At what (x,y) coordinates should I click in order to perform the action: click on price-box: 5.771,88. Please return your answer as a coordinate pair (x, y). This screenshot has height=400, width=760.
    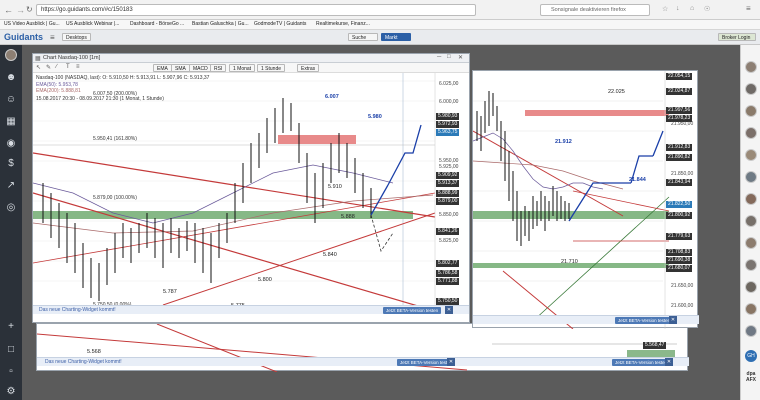
    Looking at the image, I should click on (448, 281).